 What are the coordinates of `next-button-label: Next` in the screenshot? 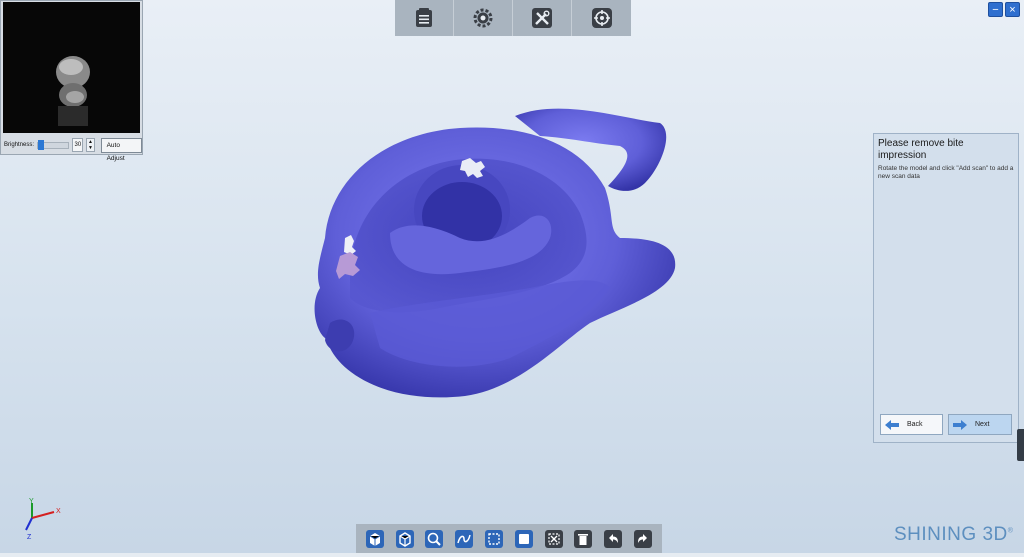 It's located at (982, 424).